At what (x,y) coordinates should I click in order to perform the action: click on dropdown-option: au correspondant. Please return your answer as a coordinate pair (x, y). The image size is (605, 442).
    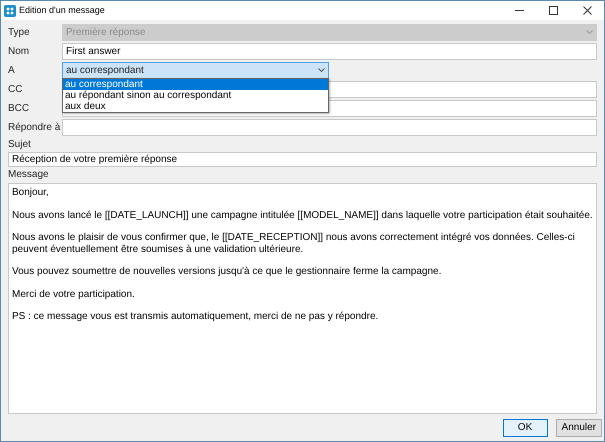
    Looking at the image, I should click on (195, 84).